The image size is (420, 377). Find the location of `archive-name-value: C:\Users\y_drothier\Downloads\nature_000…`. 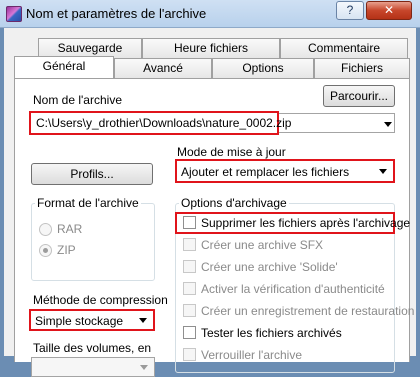

archive-name-value: C:\Users\y_drothier\Downloads\nature_000… is located at coordinates (164, 123).